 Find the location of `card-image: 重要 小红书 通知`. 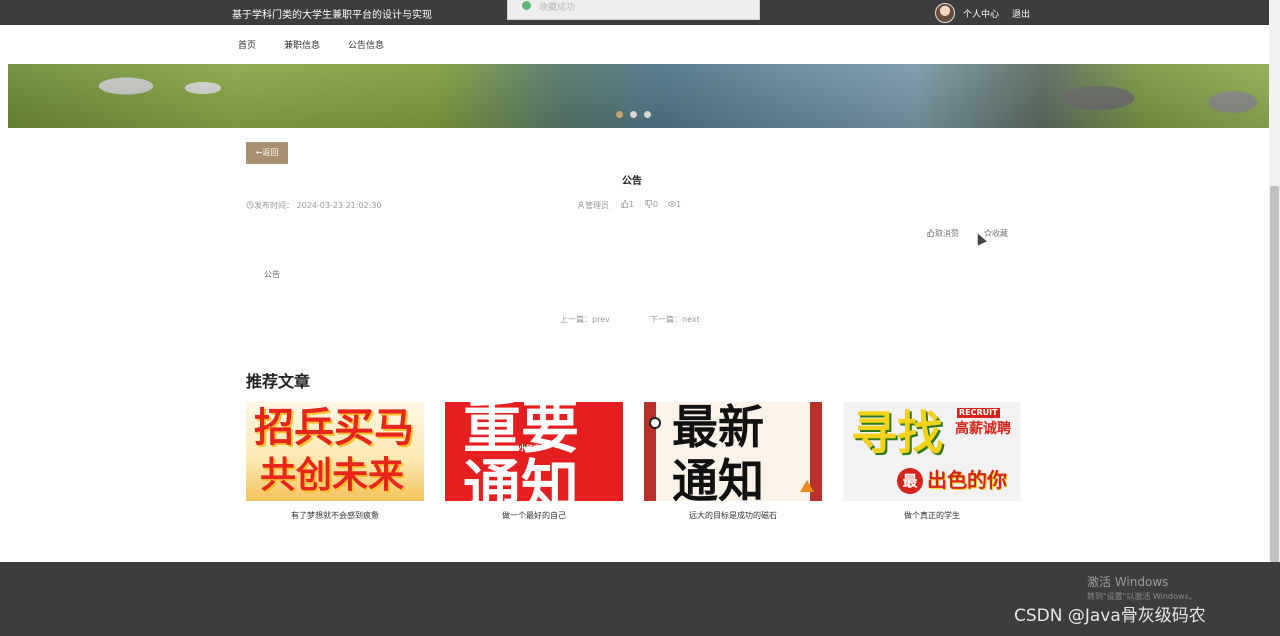

card-image: 重要 小红书 通知 is located at coordinates (534, 451).